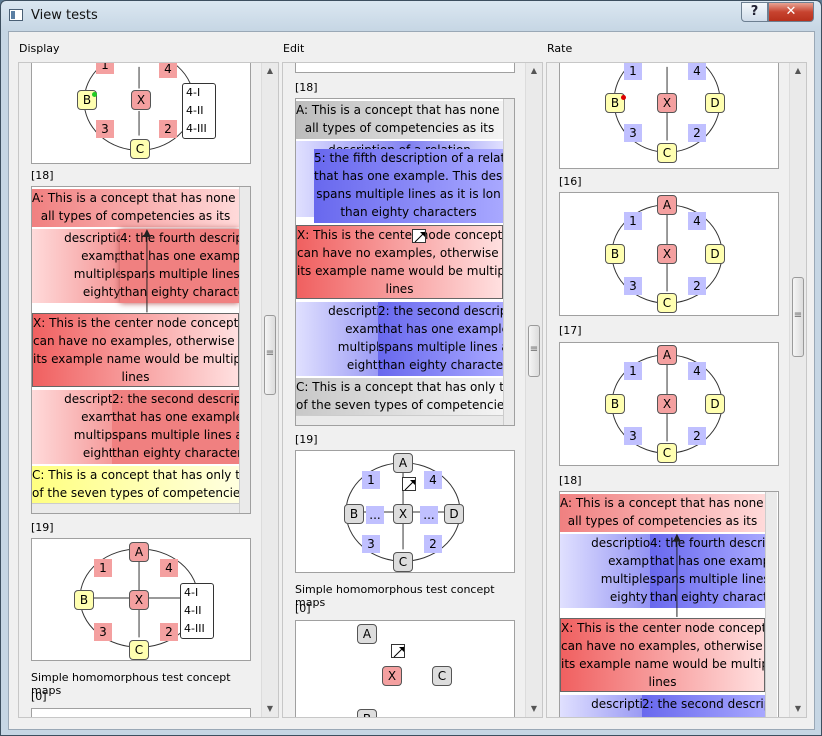 The image size is (822, 736). I want to click on legend-item: 4-I, so click(191, 592).